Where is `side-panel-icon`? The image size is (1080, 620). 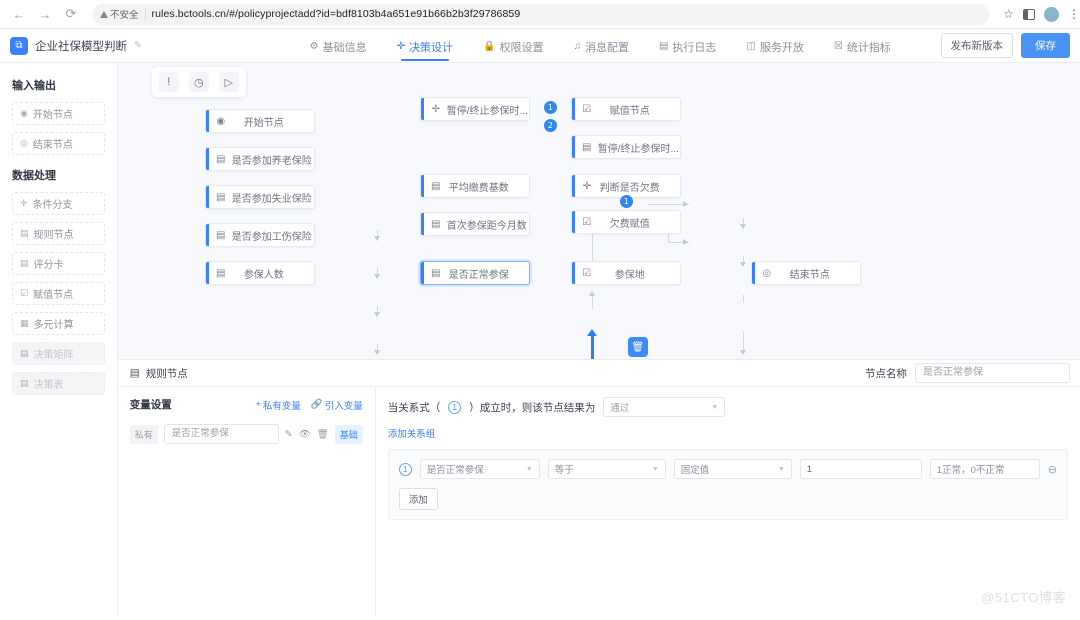 side-panel-icon is located at coordinates (1029, 14).